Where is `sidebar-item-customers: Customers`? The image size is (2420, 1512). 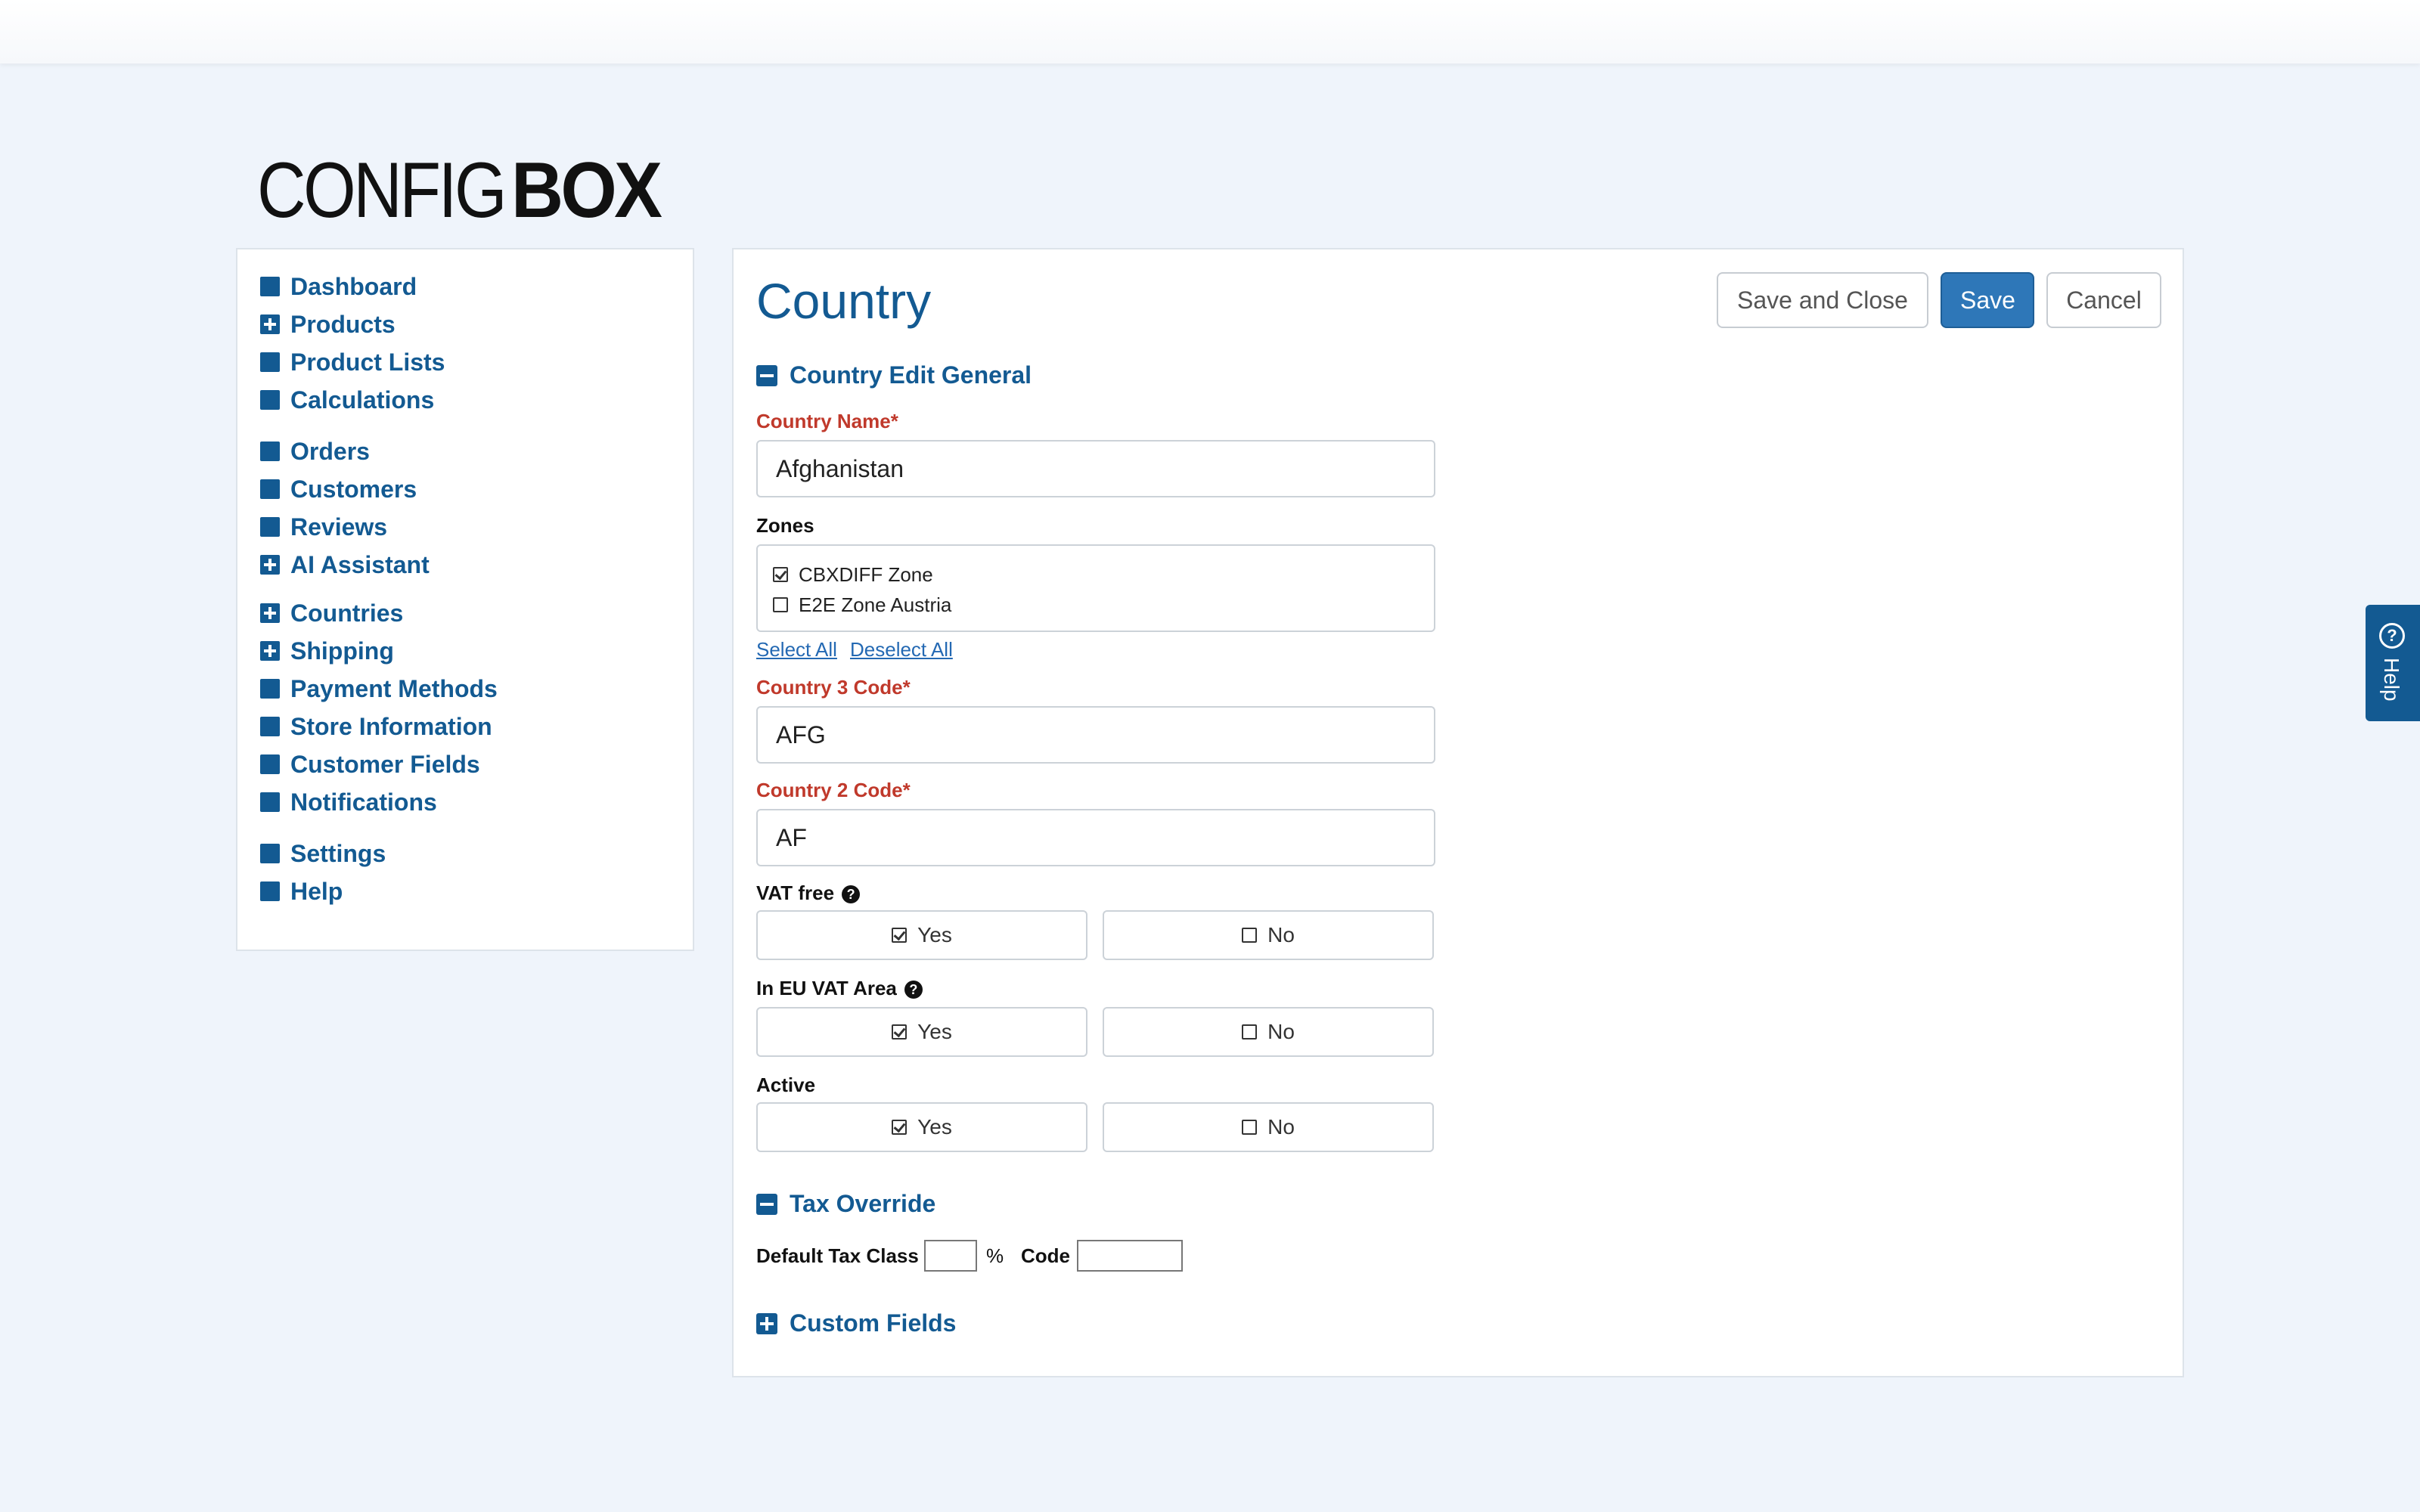
sidebar-item-customers: Customers is located at coordinates (465, 489).